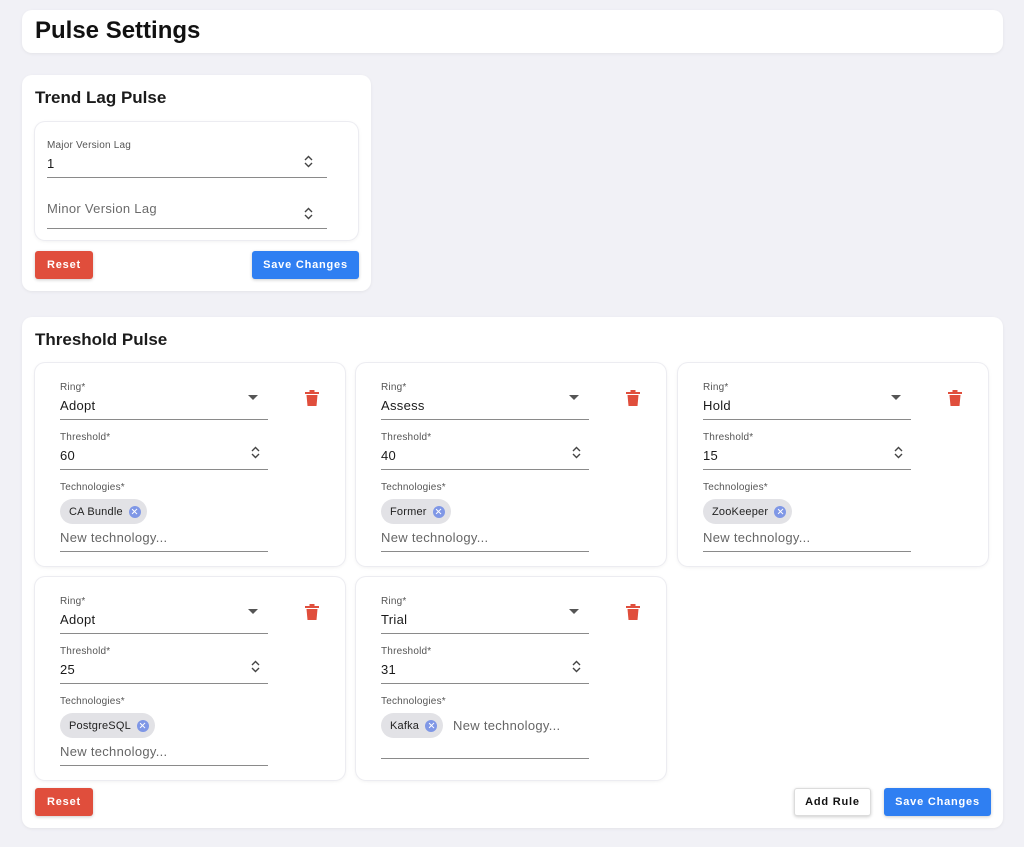 This screenshot has height=847, width=1024. I want to click on technology-chip-label: ZooKeeper, so click(740, 511).